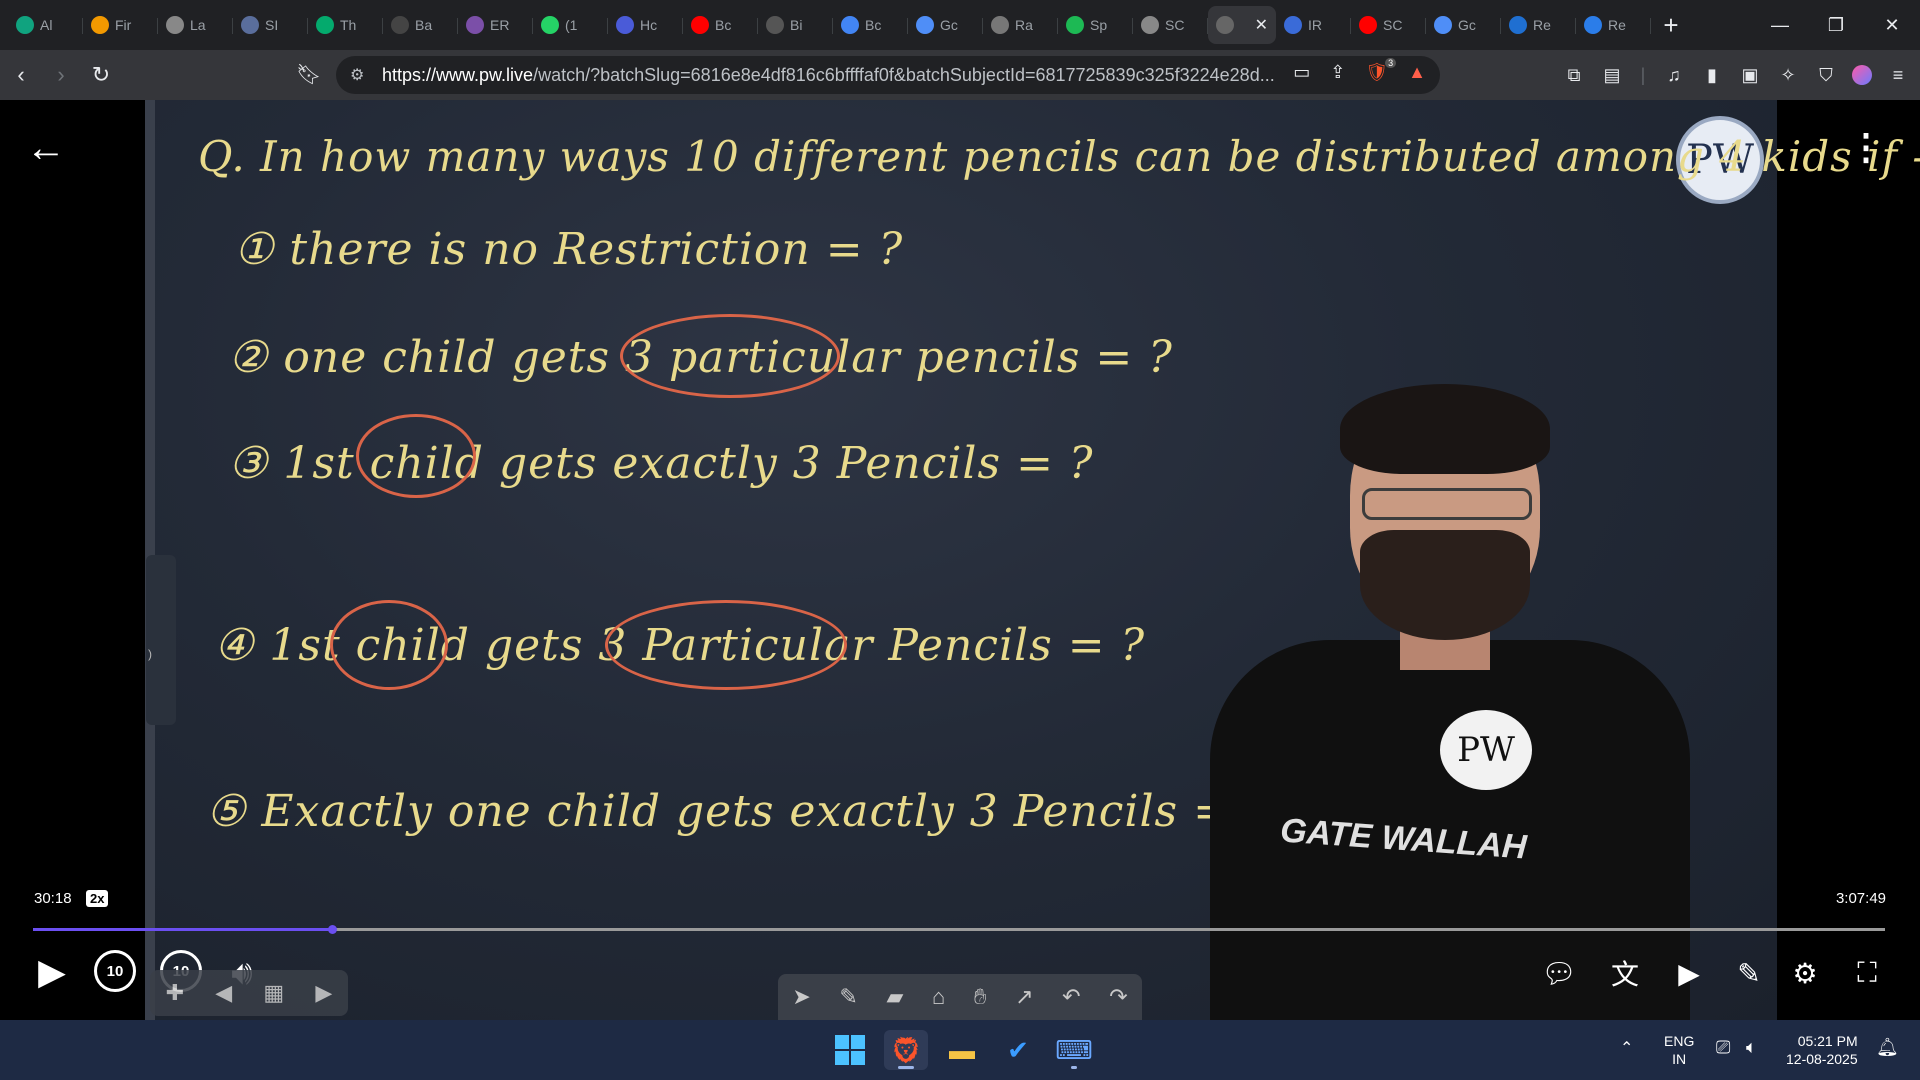  I want to click on tab-label: Hc, so click(649, 25).